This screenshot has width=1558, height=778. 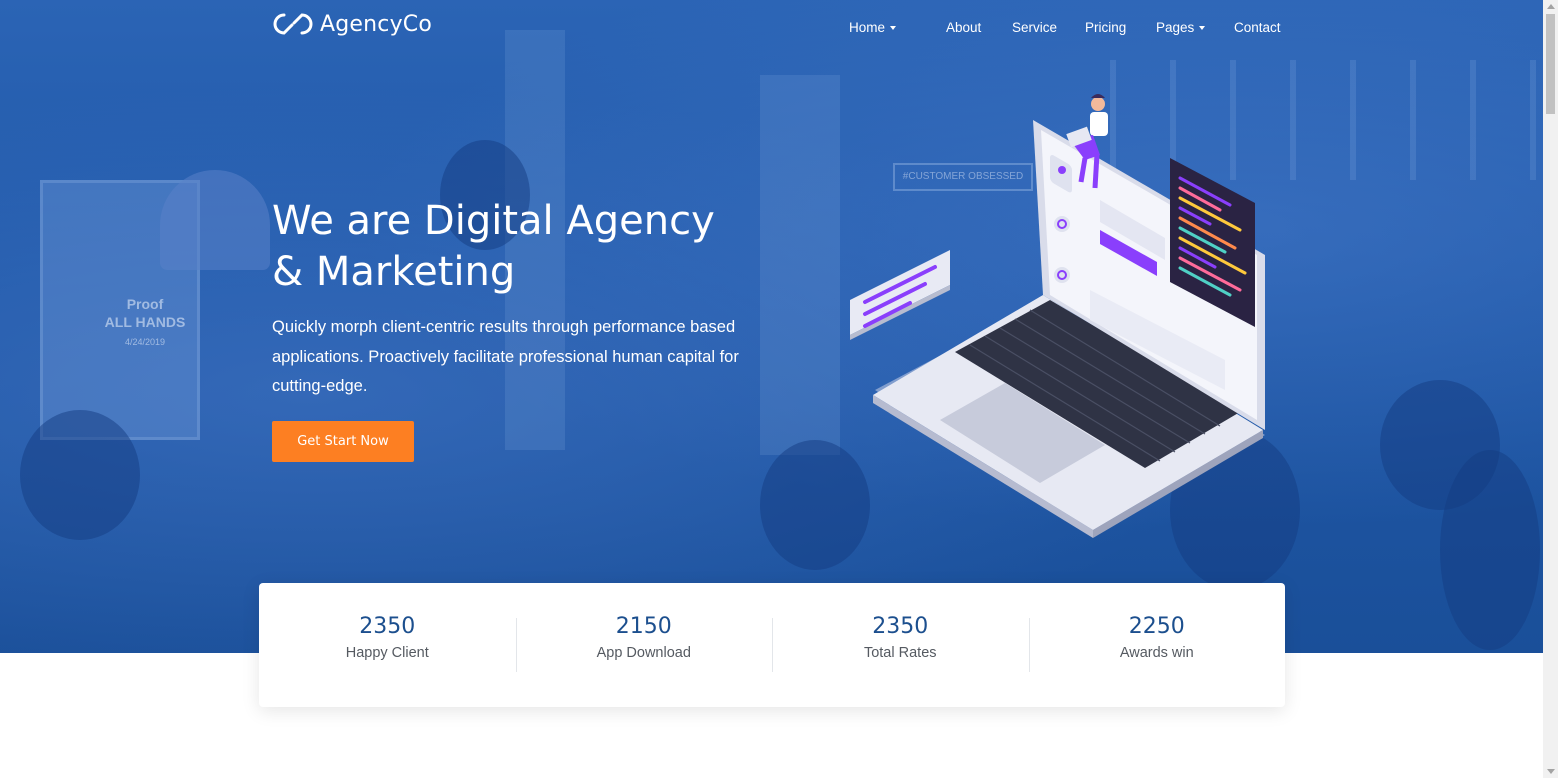 What do you see at coordinates (1157, 643) in the screenshot?
I see `stat-item: 2250 Awards win` at bounding box center [1157, 643].